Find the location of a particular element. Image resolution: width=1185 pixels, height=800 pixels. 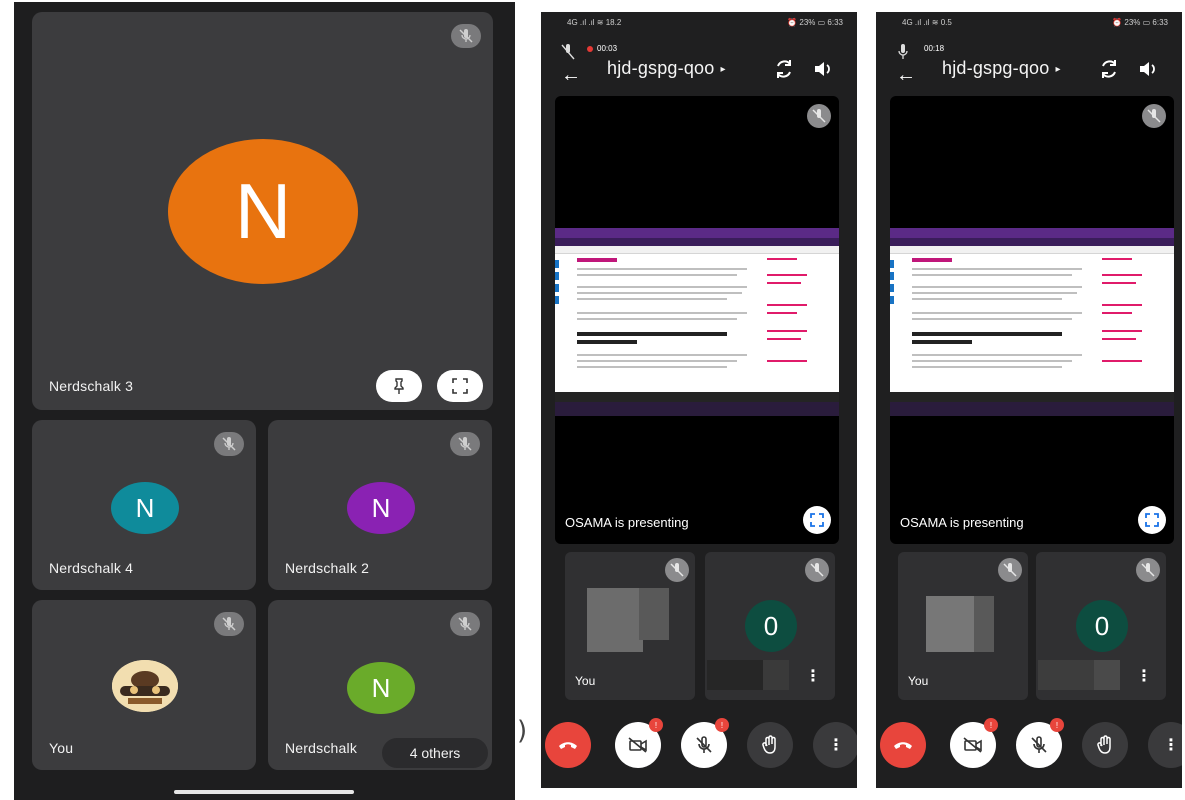

fullscreen-button is located at coordinates (460, 386).